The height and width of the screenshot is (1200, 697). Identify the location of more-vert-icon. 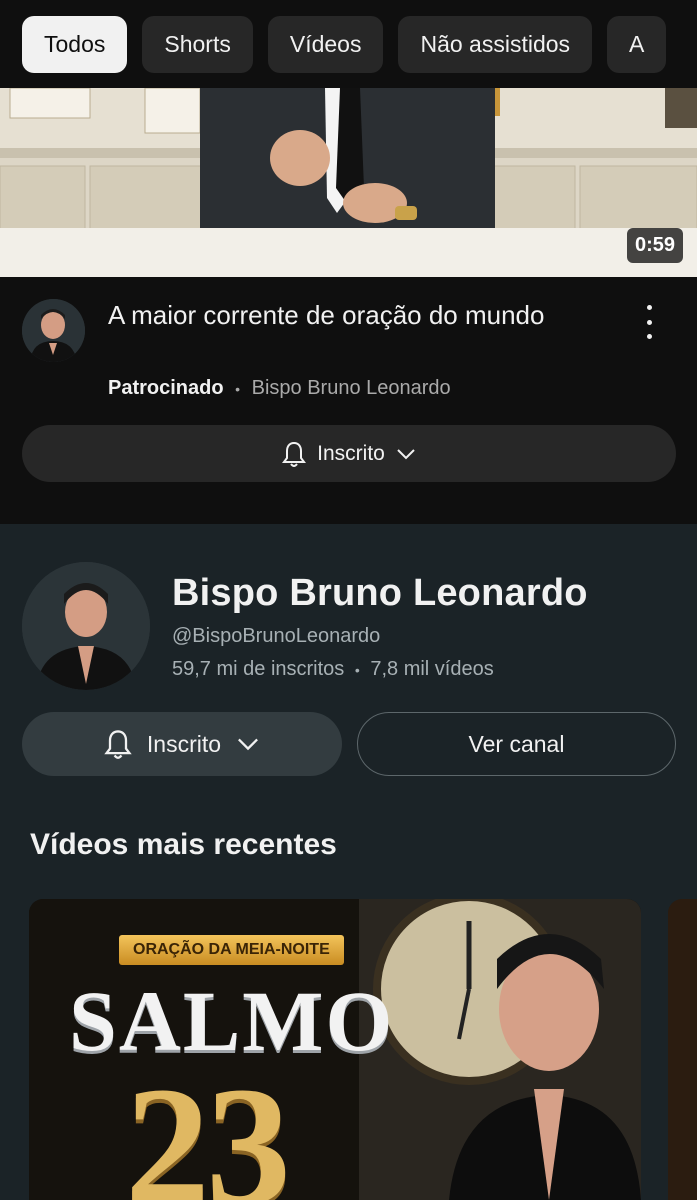
(649, 322).